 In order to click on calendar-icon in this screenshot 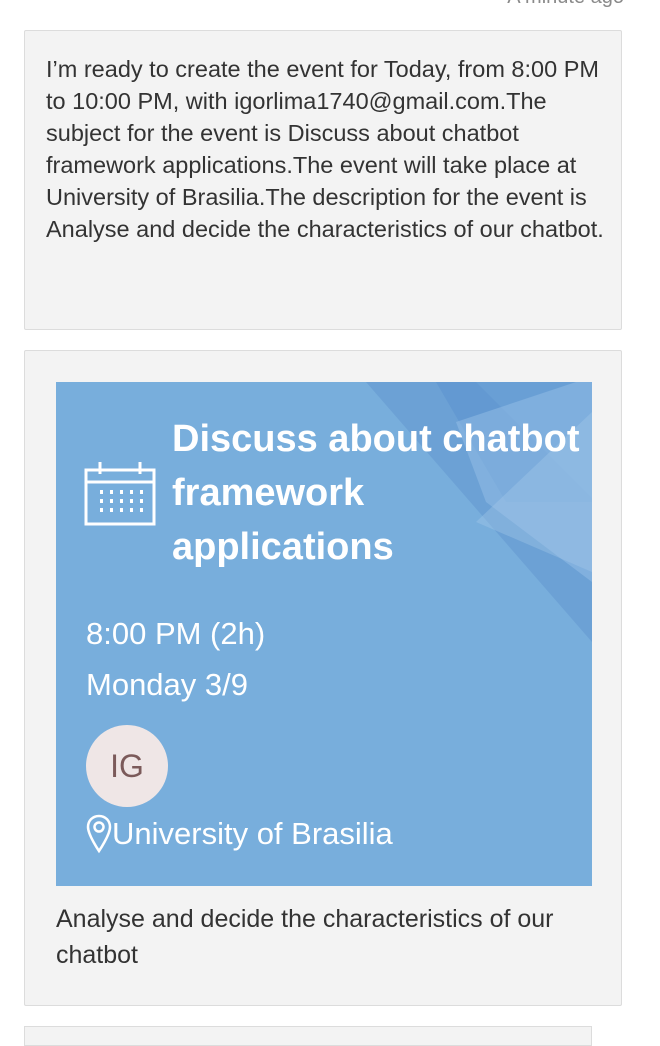, I will do `click(120, 494)`.